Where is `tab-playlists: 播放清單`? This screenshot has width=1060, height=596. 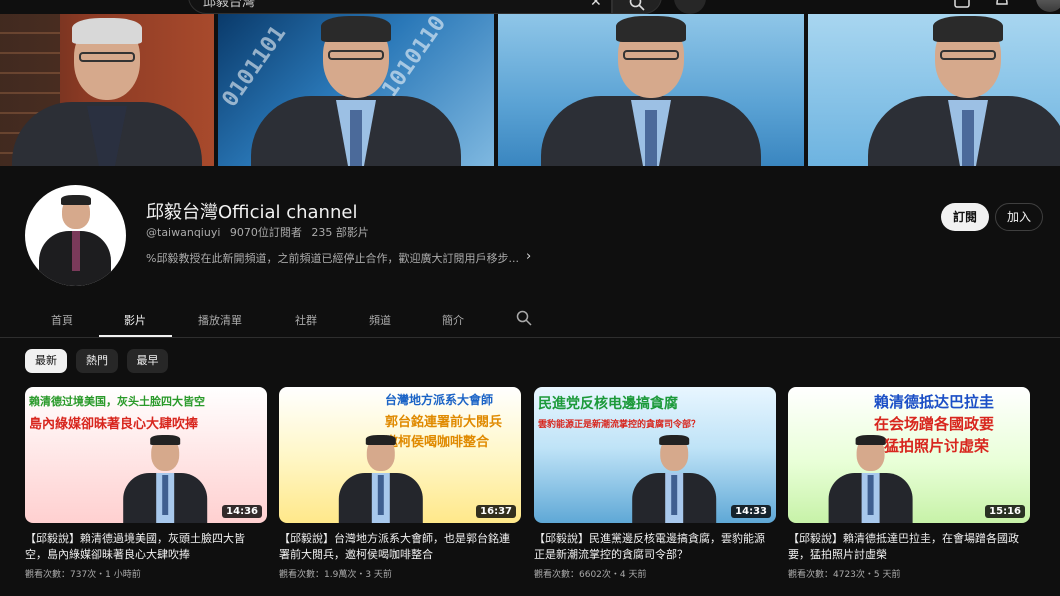 tab-playlists: 播放清單 is located at coordinates (220, 320).